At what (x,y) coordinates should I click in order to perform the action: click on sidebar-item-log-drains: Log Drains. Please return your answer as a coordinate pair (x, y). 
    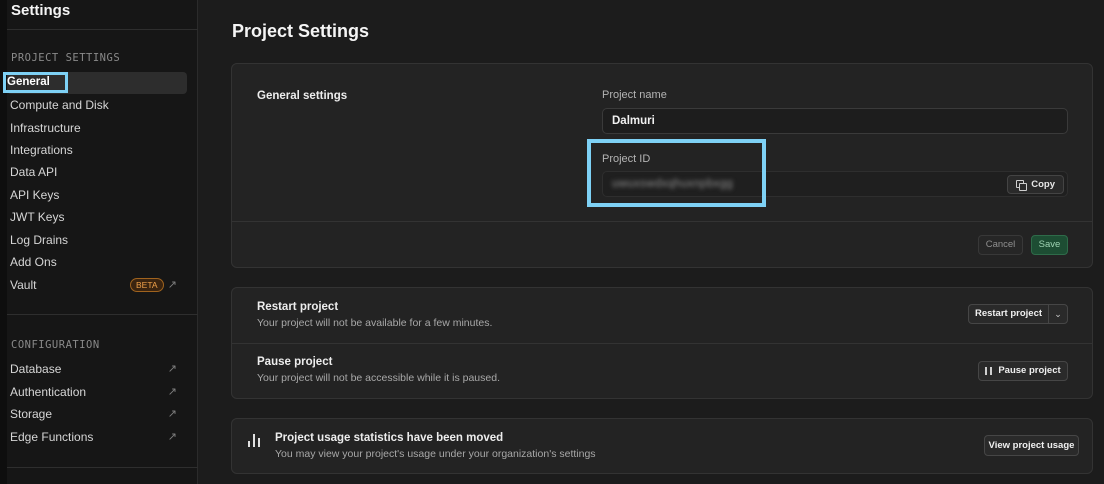
    Looking at the image, I should click on (97, 240).